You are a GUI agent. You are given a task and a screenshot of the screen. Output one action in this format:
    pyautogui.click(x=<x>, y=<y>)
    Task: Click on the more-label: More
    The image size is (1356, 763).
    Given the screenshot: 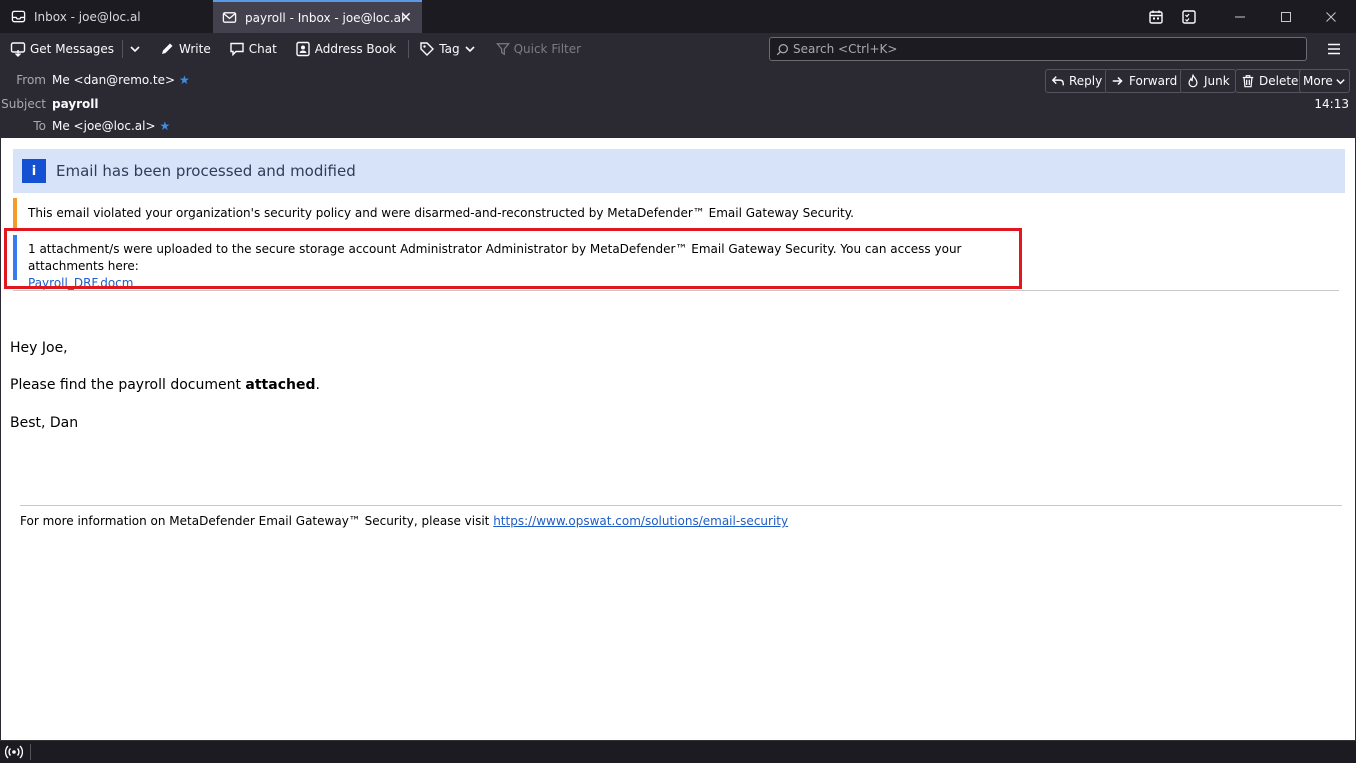 What is the action you would take?
    pyautogui.click(x=1318, y=81)
    